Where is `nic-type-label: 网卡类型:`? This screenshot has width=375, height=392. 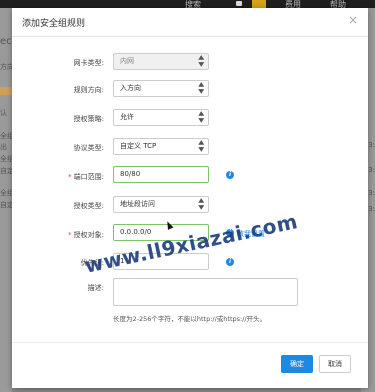 nic-type-label: 网卡类型: is located at coordinates (88, 63).